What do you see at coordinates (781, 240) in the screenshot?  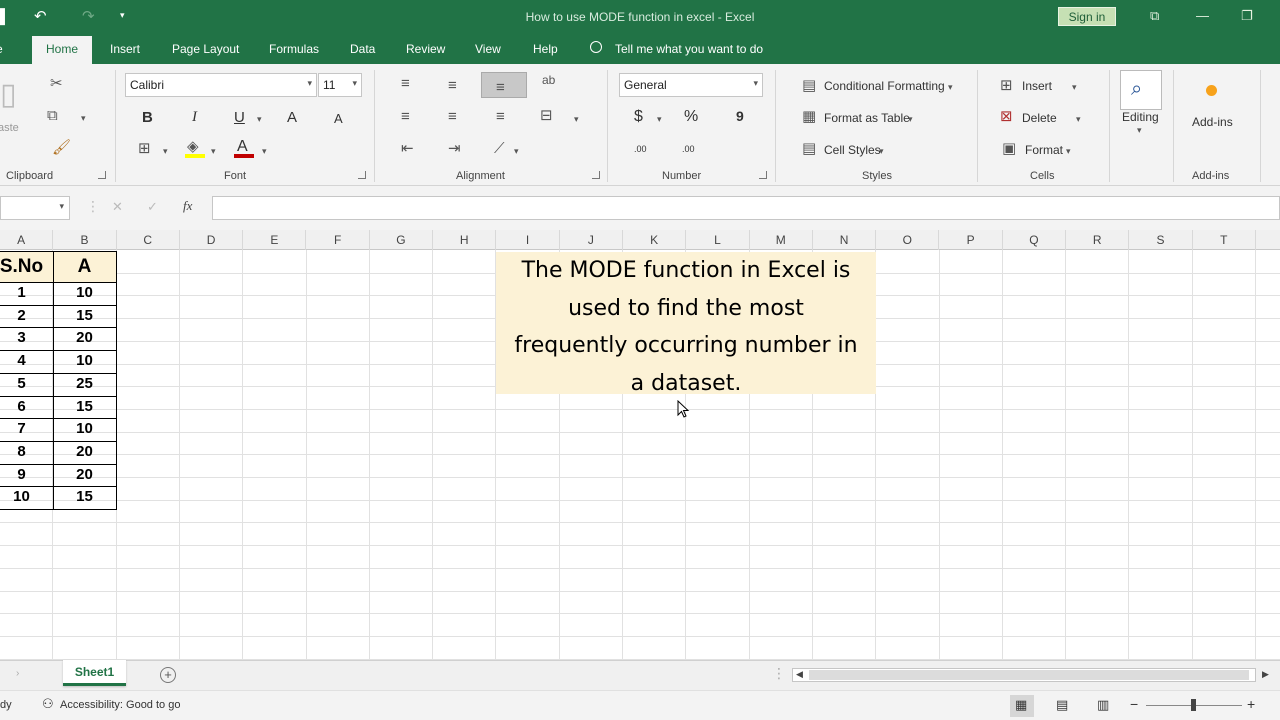 I see `column-header-m: M` at bounding box center [781, 240].